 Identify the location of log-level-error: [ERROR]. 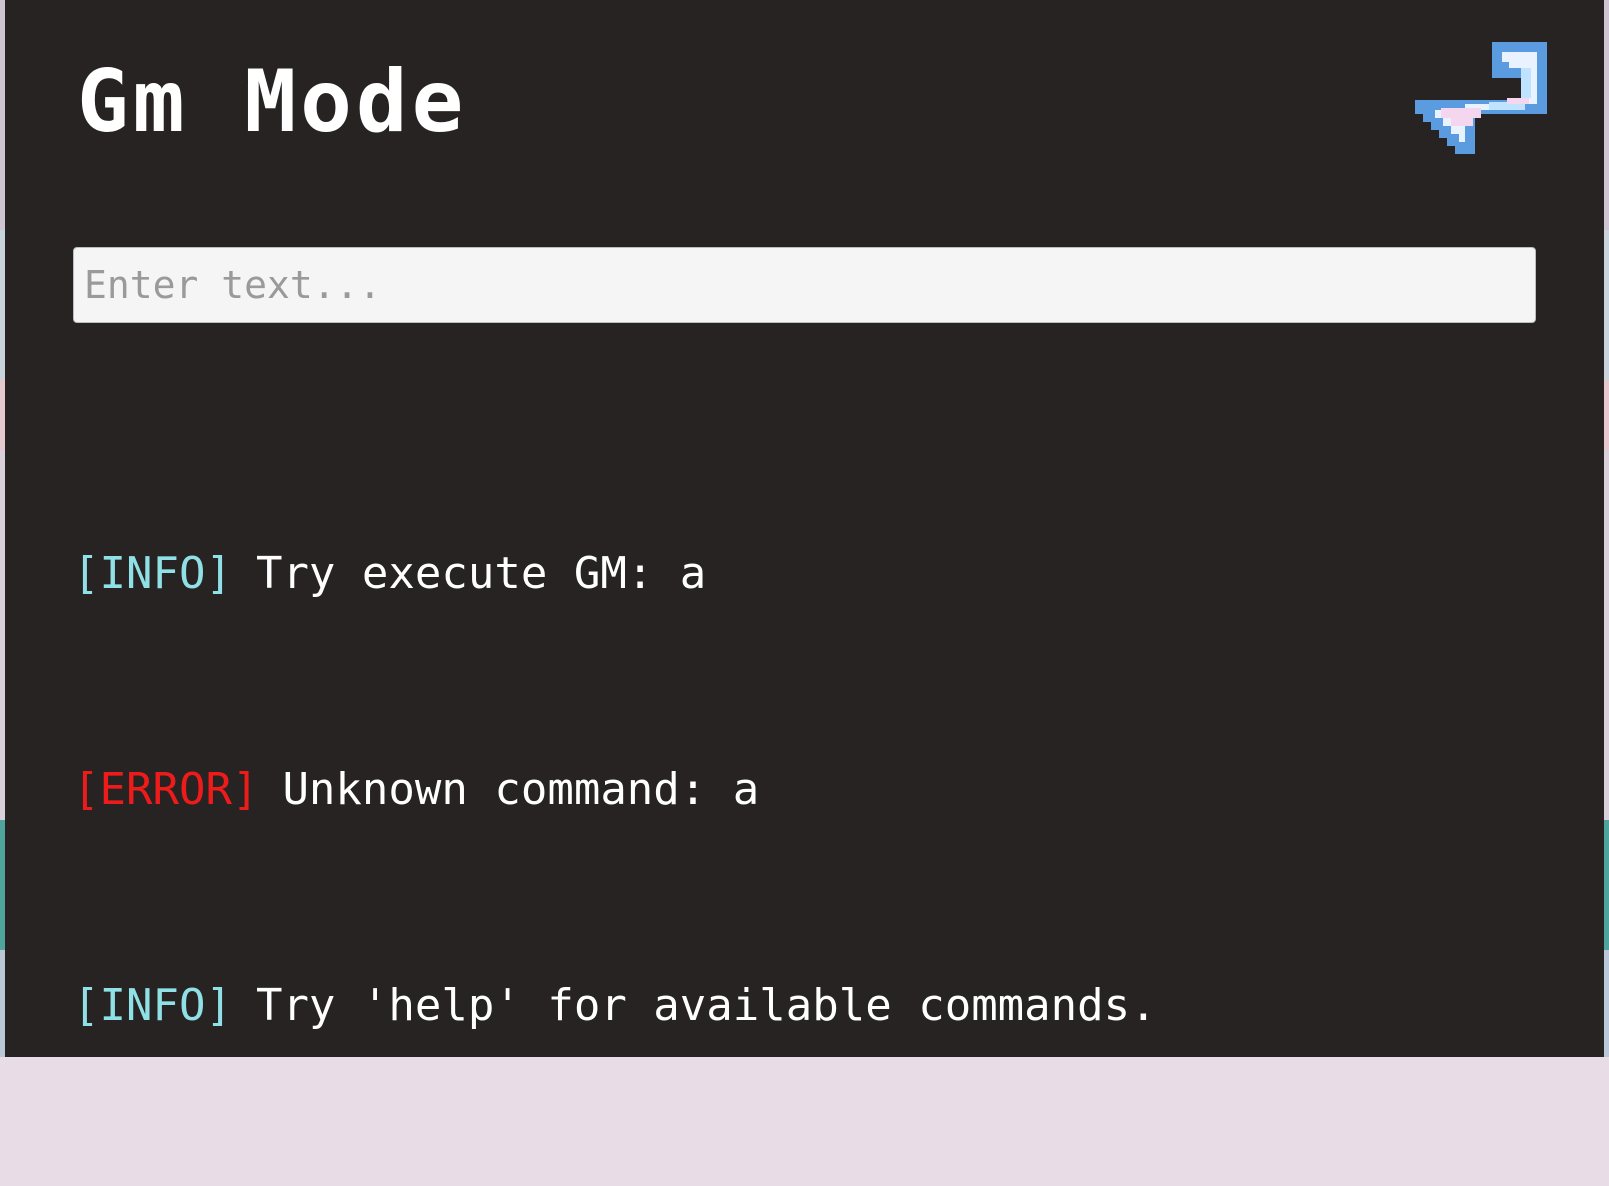
(166, 789).